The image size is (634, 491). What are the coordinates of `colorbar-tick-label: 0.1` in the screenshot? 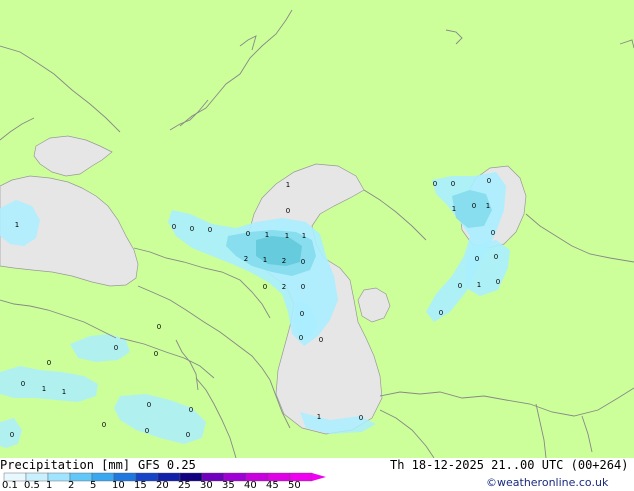 It's located at (10, 485).